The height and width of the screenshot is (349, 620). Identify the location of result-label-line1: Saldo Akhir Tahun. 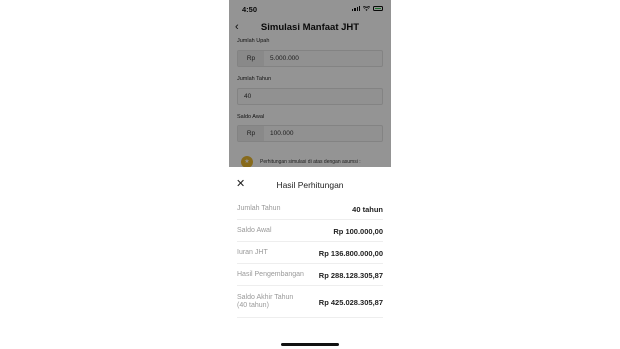
(265, 297).